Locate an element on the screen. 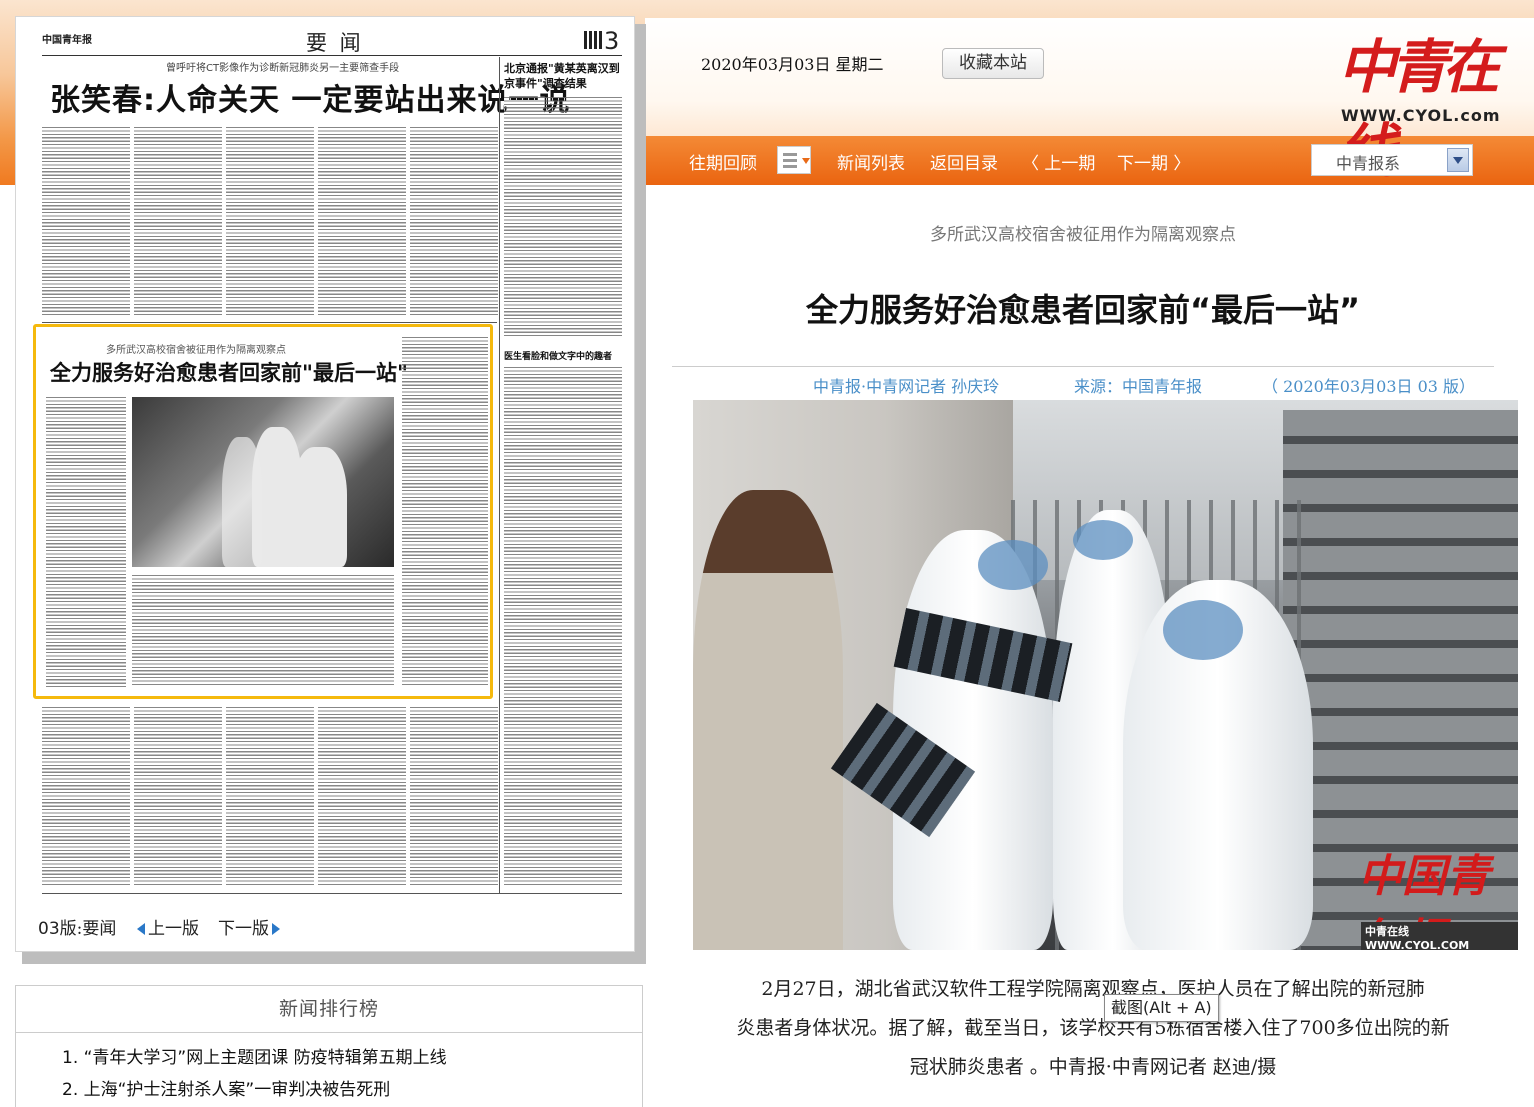 This screenshot has height=1107, width=1534. paper-series-value: 中青报系 is located at coordinates (1368, 163).